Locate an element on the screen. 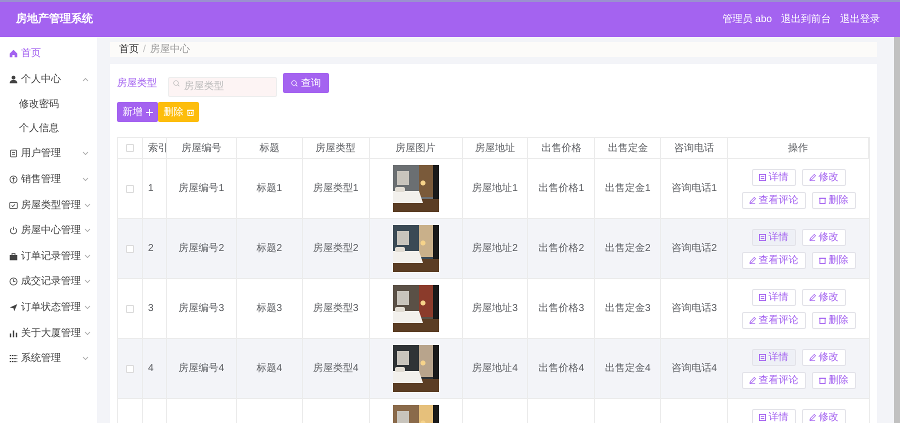 Image resolution: width=900 pixels, height=423 pixels. sidebar-item: 系统管理 is located at coordinates (48, 359).